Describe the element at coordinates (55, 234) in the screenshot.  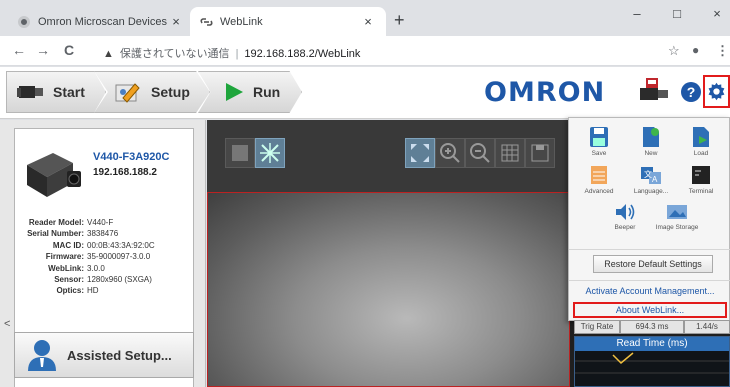
I see `spec-key: Serial Number:` at that location.